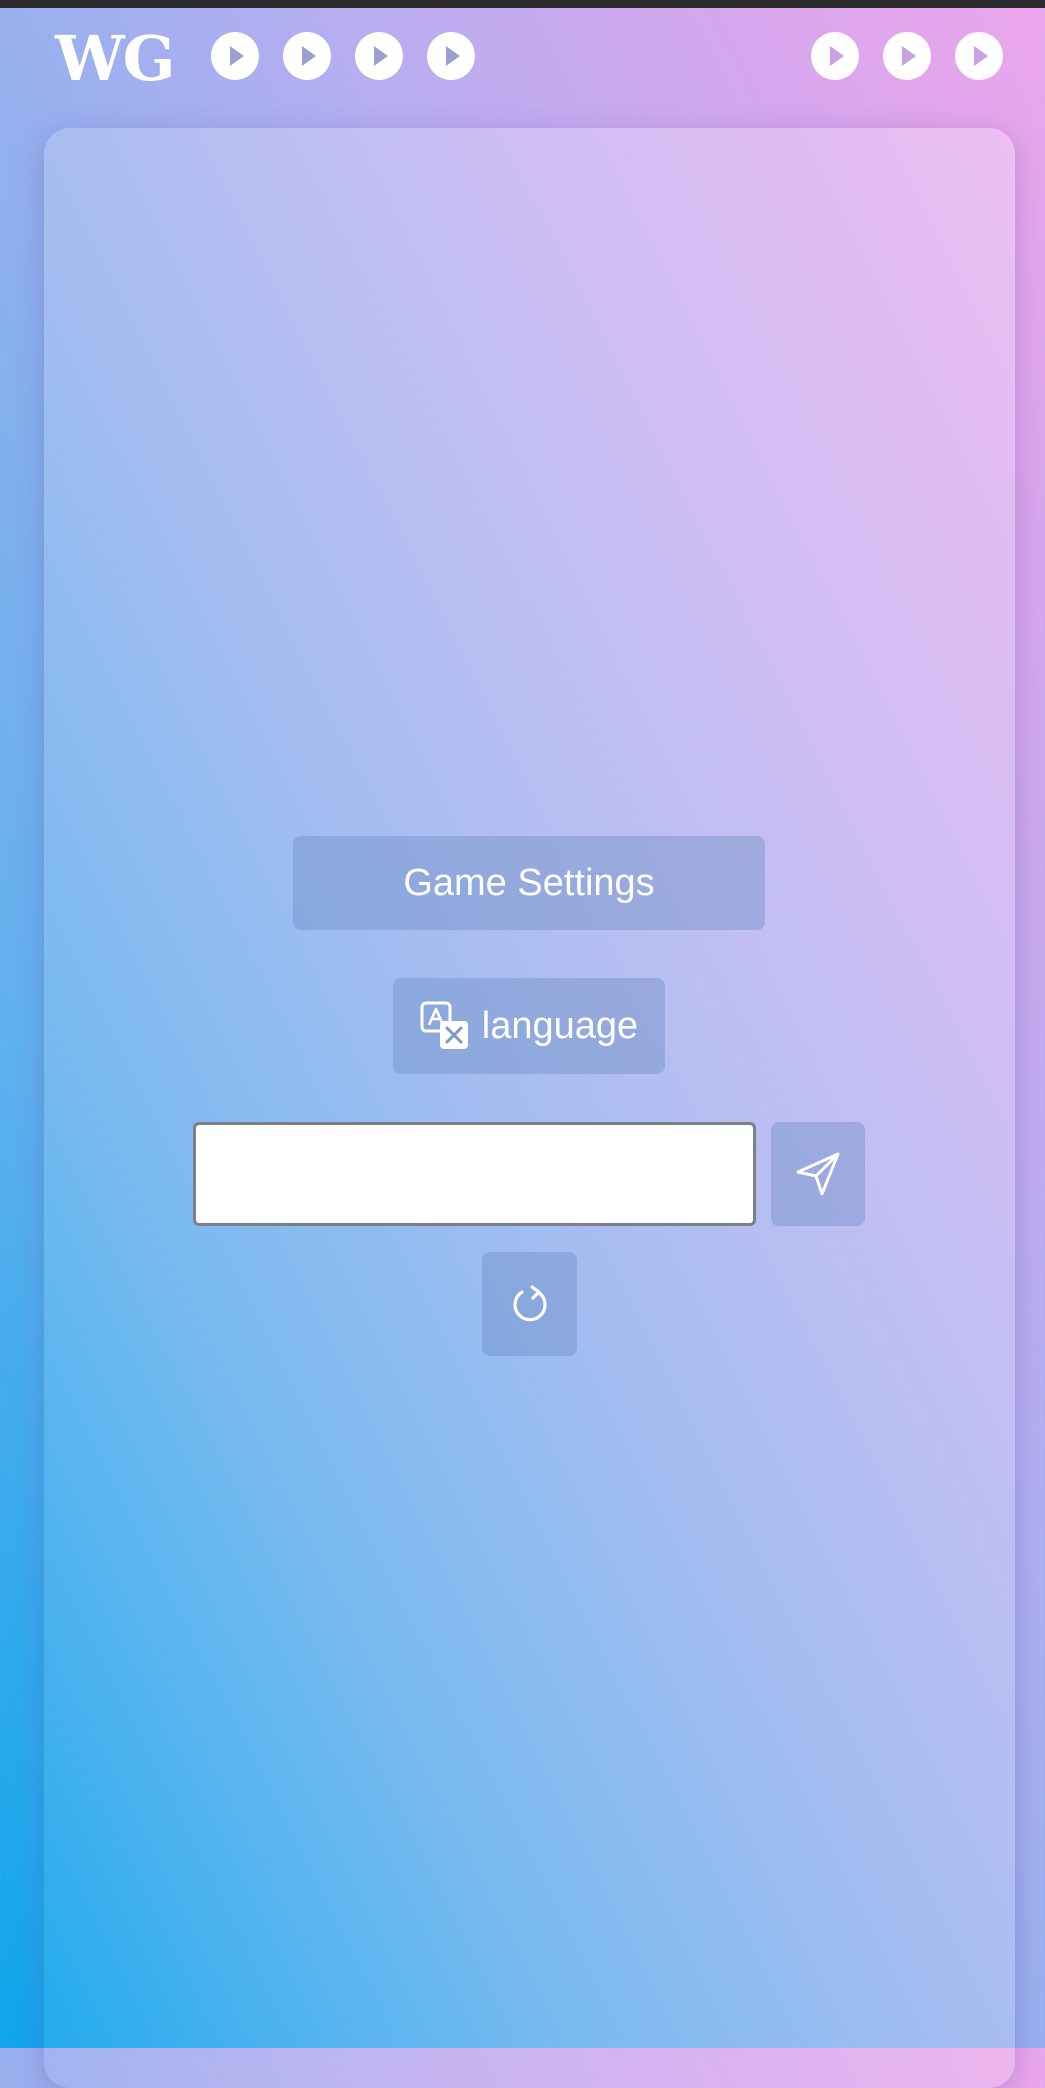 Image resolution: width=1045 pixels, height=2088 pixels. I want to click on game-settings-label: Game Settings, so click(529, 882).